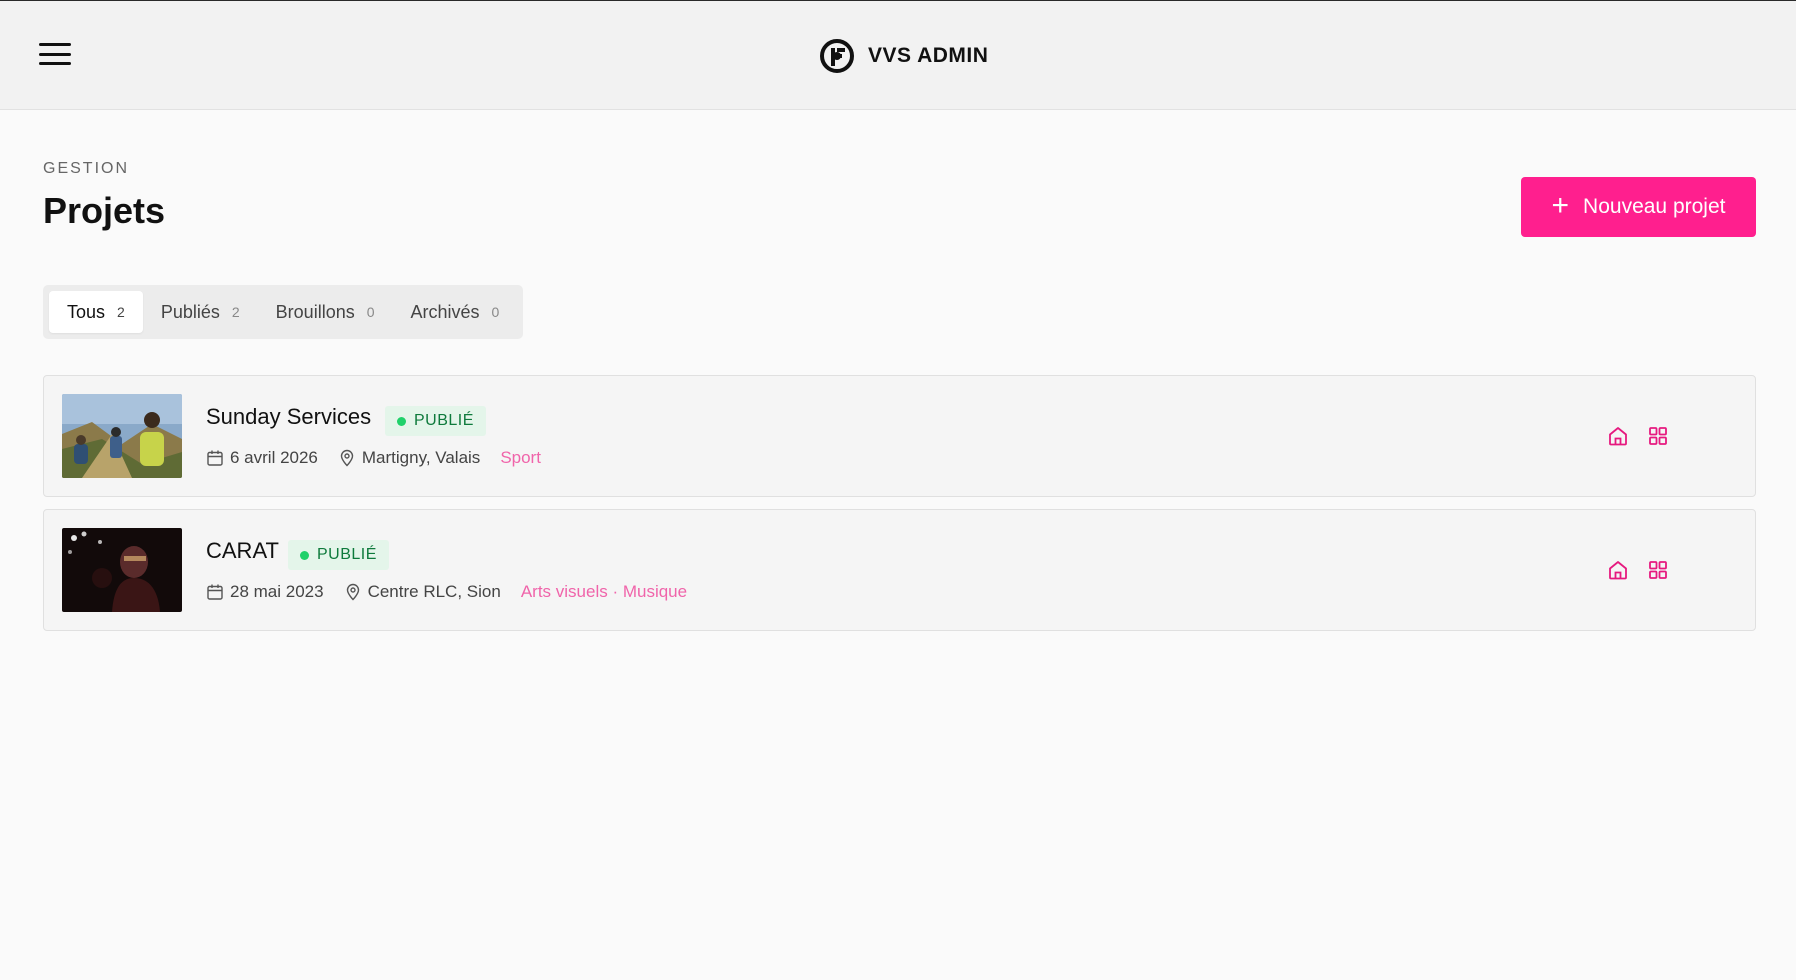 Image resolution: width=1796 pixels, height=980 pixels. I want to click on new-project-button: + Nouveau projet, so click(1638, 207).